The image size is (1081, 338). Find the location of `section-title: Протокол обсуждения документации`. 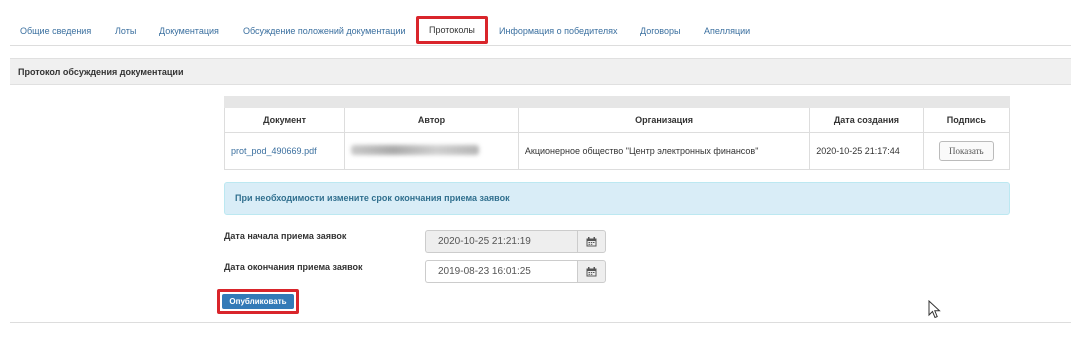

section-title: Протокол обсуждения документации is located at coordinates (540, 71).